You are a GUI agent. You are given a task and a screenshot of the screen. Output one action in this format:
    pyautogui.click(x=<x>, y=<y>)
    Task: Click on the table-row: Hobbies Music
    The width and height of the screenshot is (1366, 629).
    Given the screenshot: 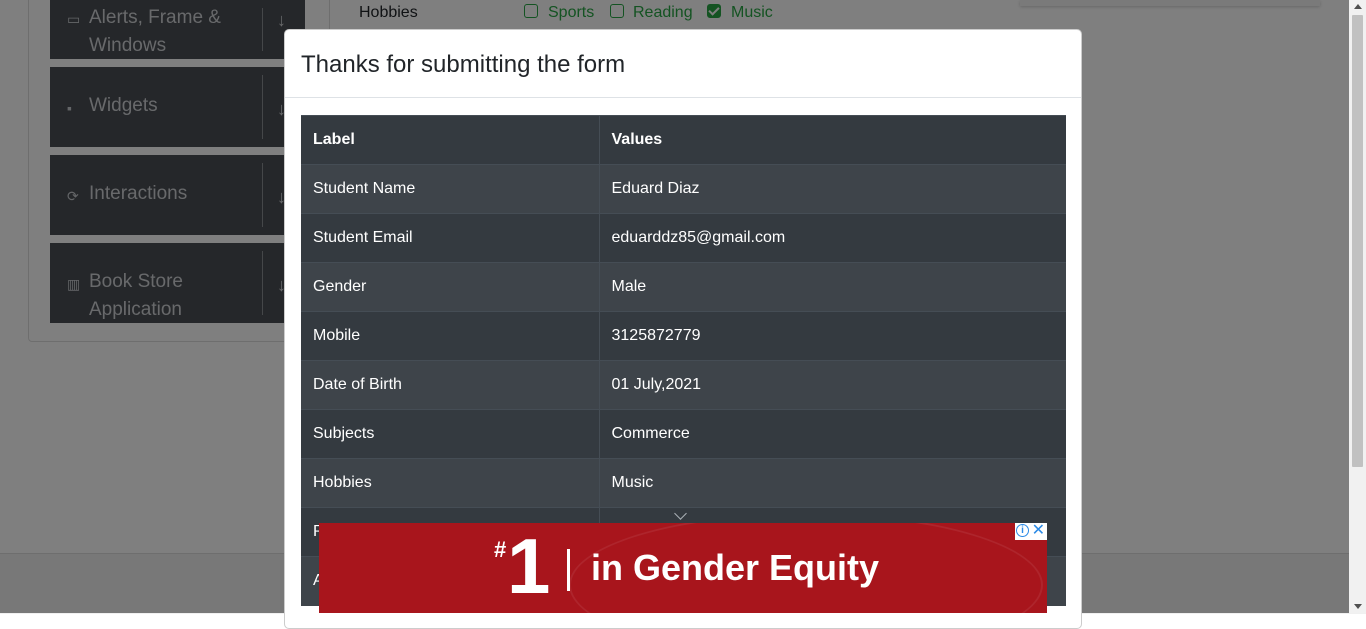 What is the action you would take?
    pyautogui.click(x=683, y=483)
    